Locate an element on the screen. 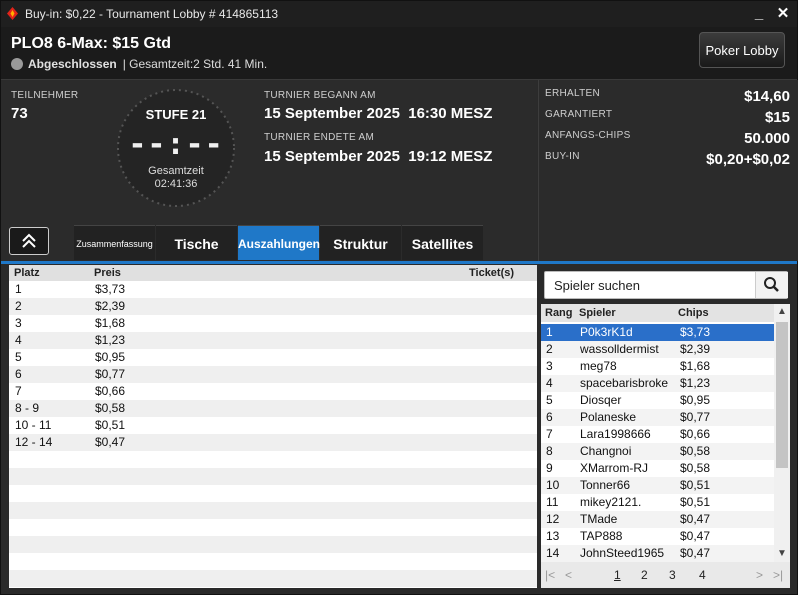  player-rank: 13 is located at coordinates (553, 536).